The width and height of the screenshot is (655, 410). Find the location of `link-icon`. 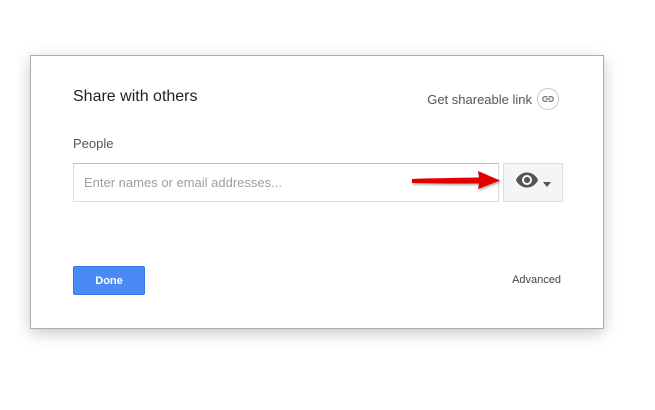

link-icon is located at coordinates (548, 99).